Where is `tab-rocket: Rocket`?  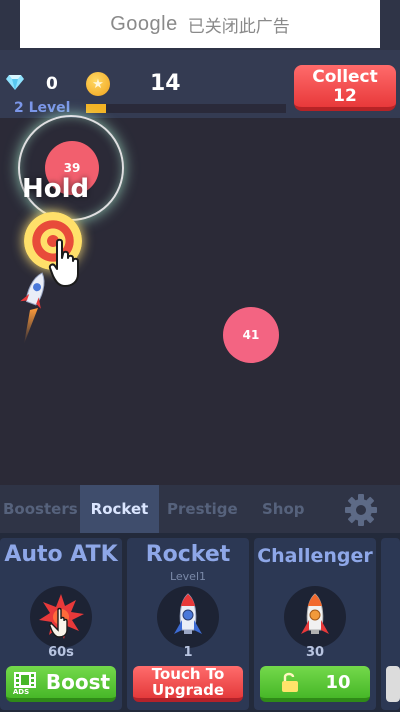
tab-rocket: Rocket is located at coordinates (119, 509).